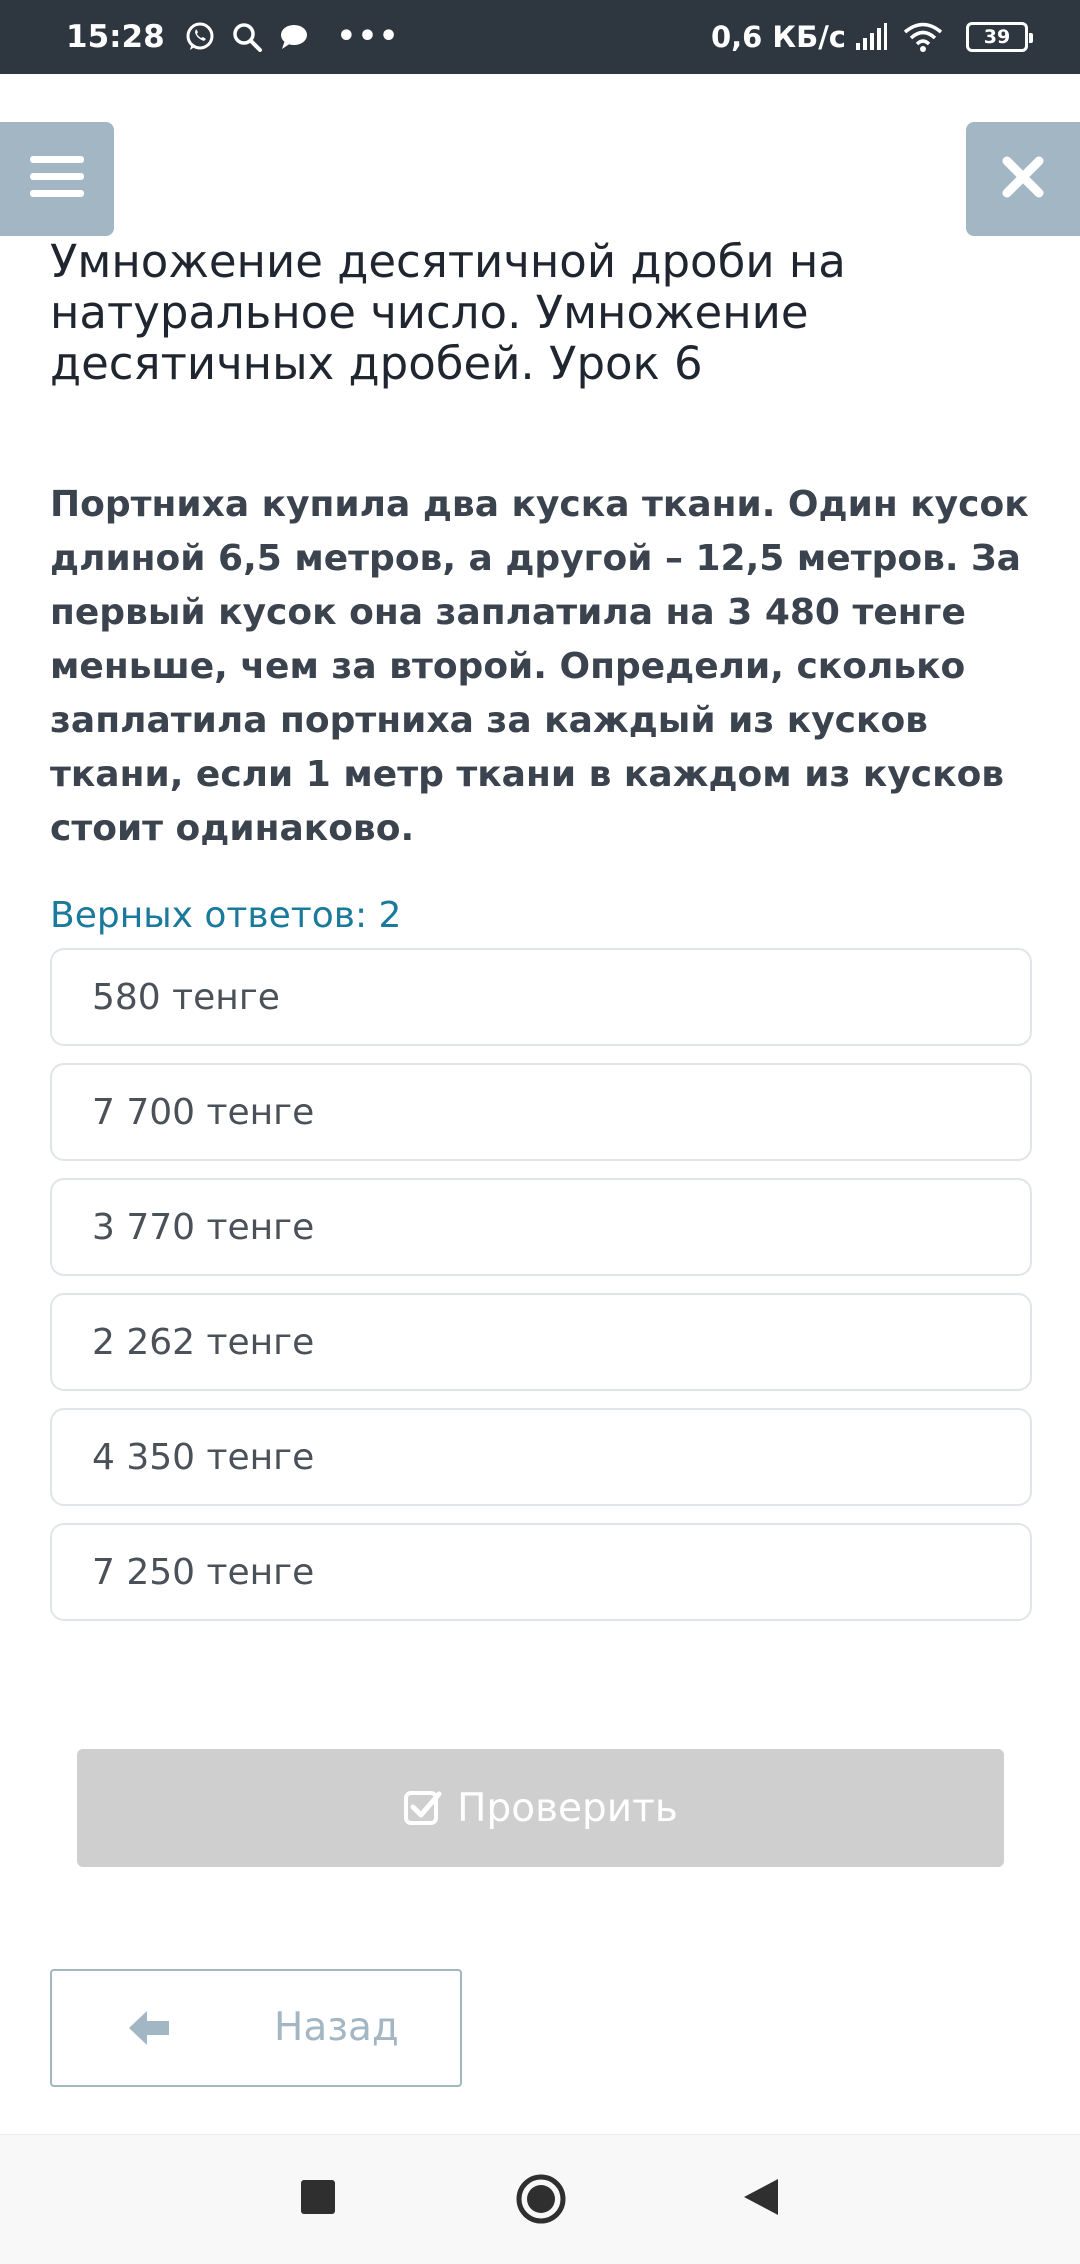  I want to click on back-triangle-icon, so click(761, 2197).